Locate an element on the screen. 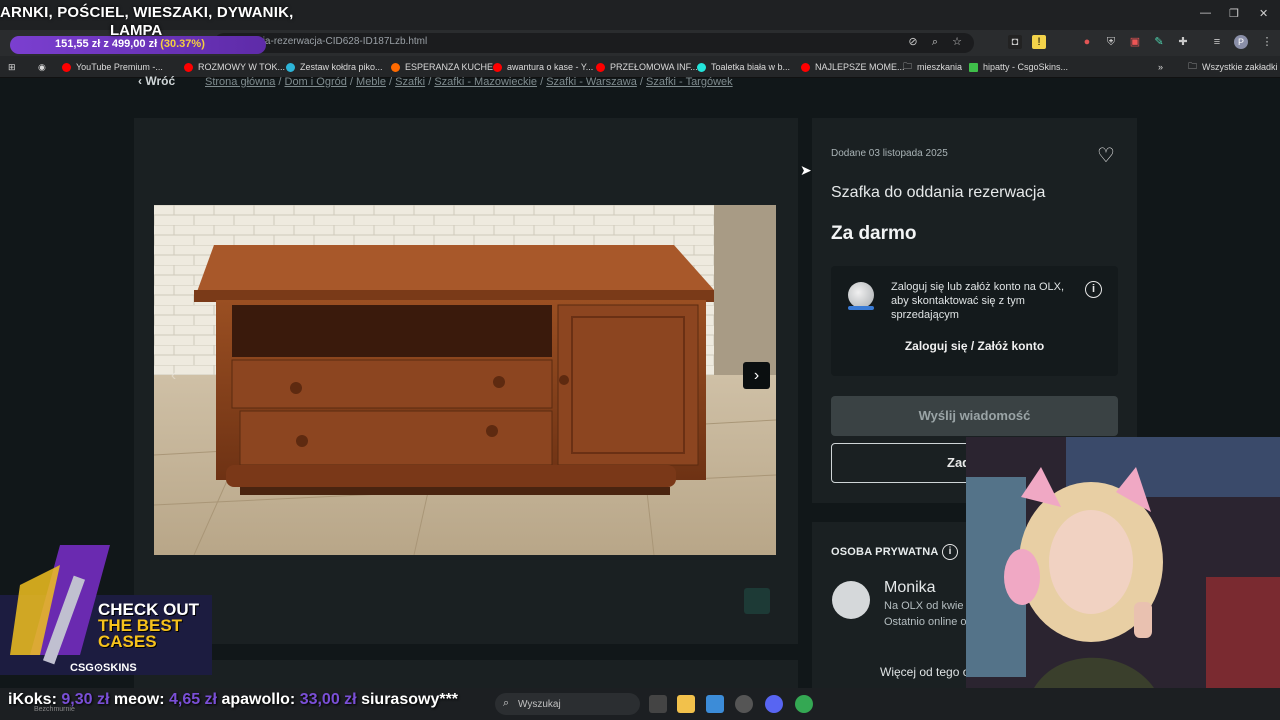  bookmark-folder: 🗀 mieszkania is located at coordinates (932, 67).